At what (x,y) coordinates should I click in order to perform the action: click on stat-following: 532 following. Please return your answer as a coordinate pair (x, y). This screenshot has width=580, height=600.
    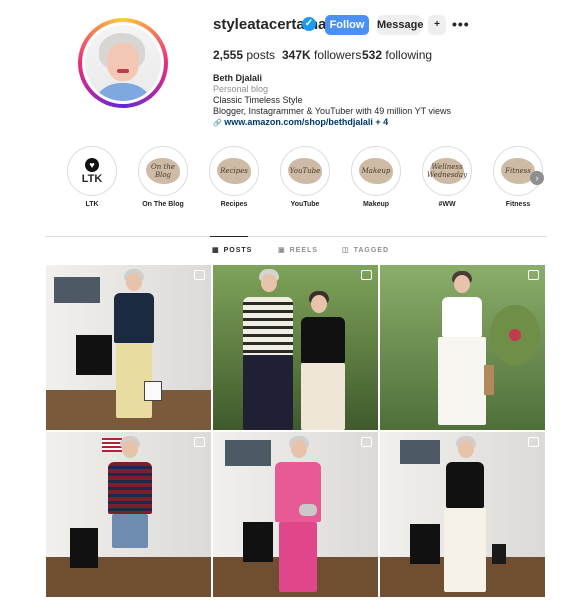
    Looking at the image, I should click on (397, 55).